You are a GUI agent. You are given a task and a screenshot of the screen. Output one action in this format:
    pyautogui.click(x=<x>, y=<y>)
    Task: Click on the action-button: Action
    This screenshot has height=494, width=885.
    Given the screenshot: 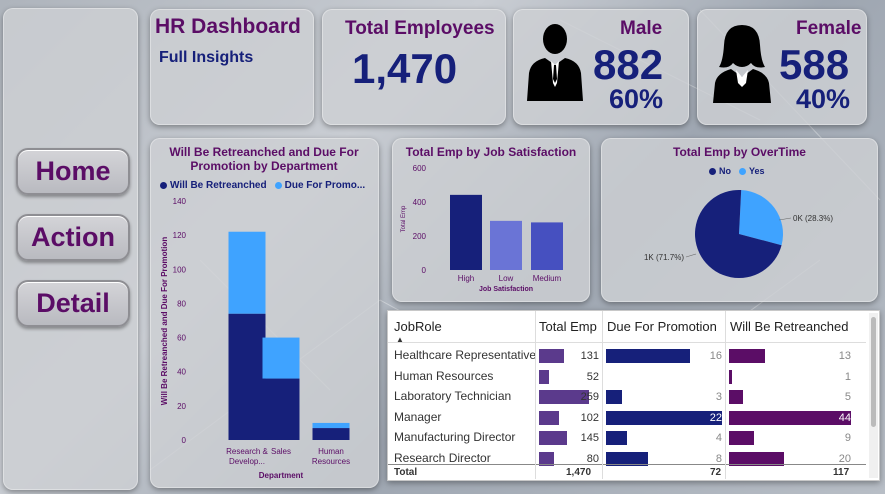 What is the action you would take?
    pyautogui.click(x=73, y=237)
    